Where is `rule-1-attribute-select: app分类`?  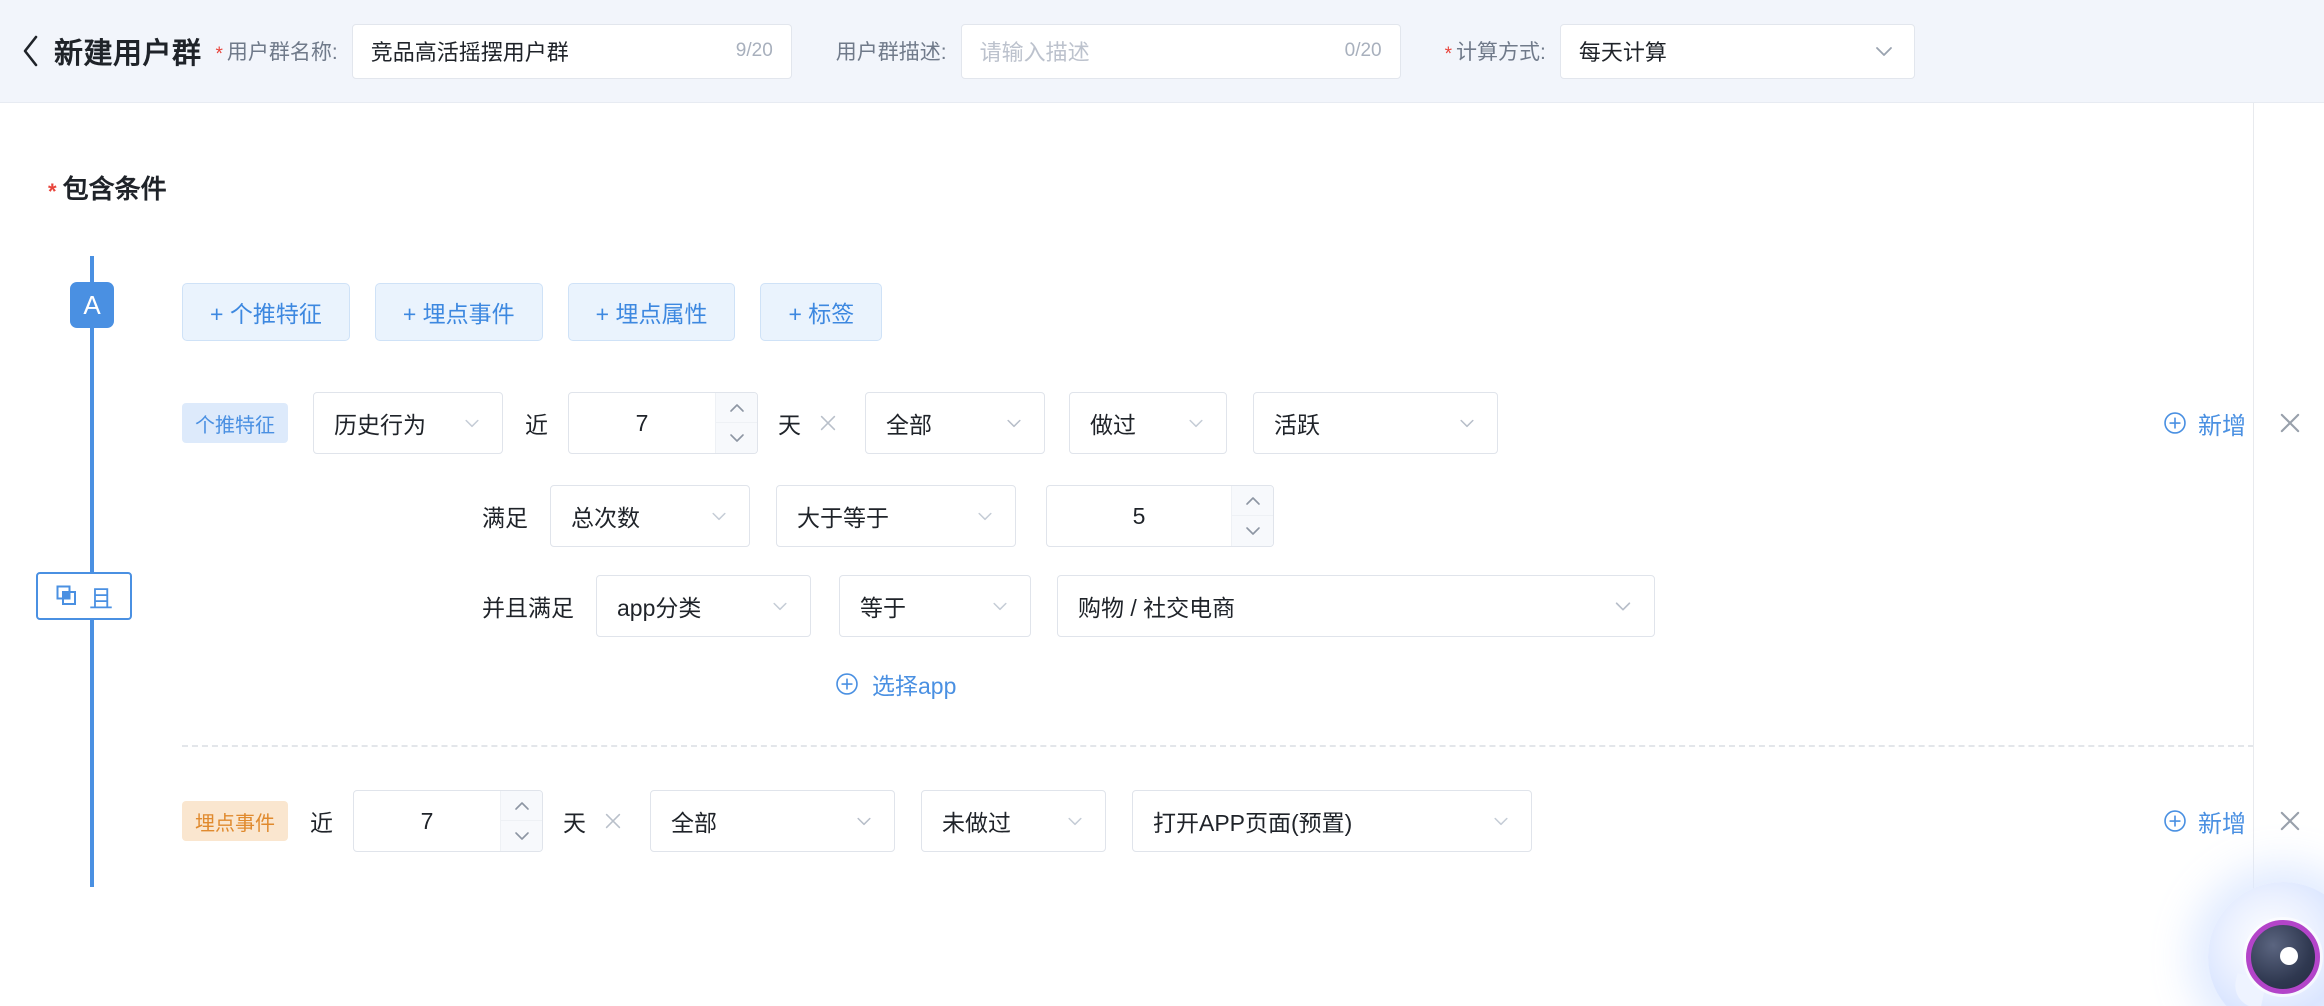 rule-1-attribute-select: app分类 is located at coordinates (703, 606).